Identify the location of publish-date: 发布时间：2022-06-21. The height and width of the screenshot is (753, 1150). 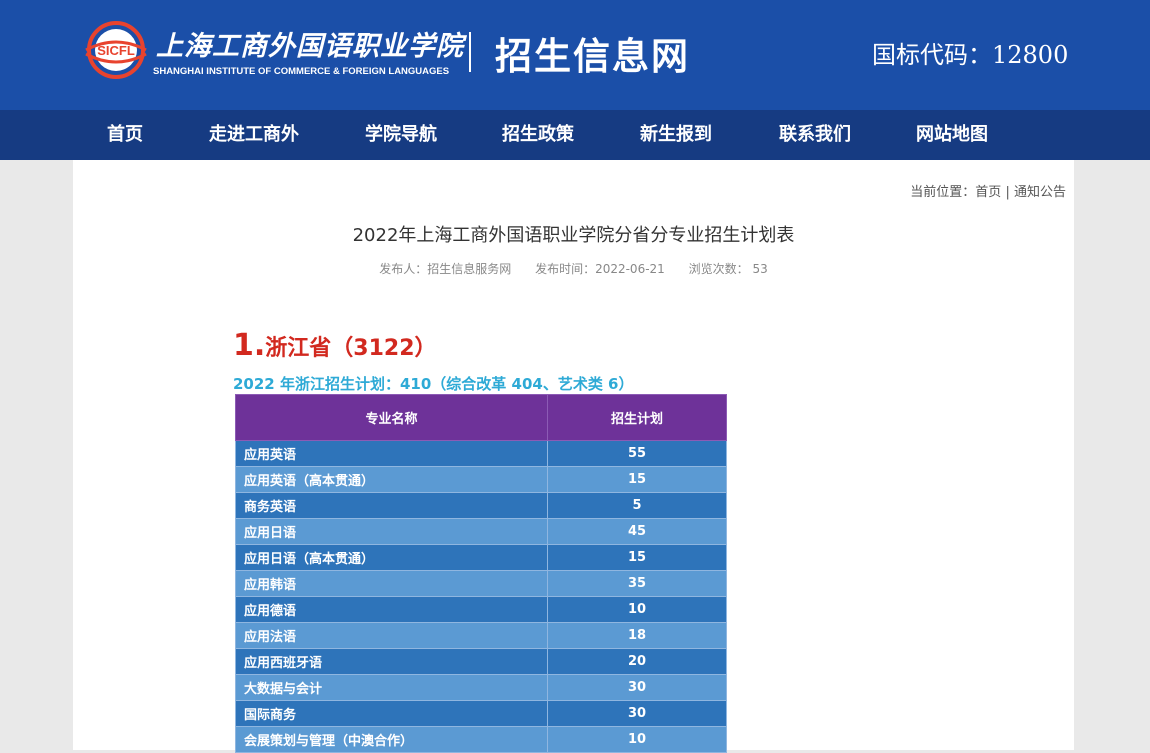
(600, 269).